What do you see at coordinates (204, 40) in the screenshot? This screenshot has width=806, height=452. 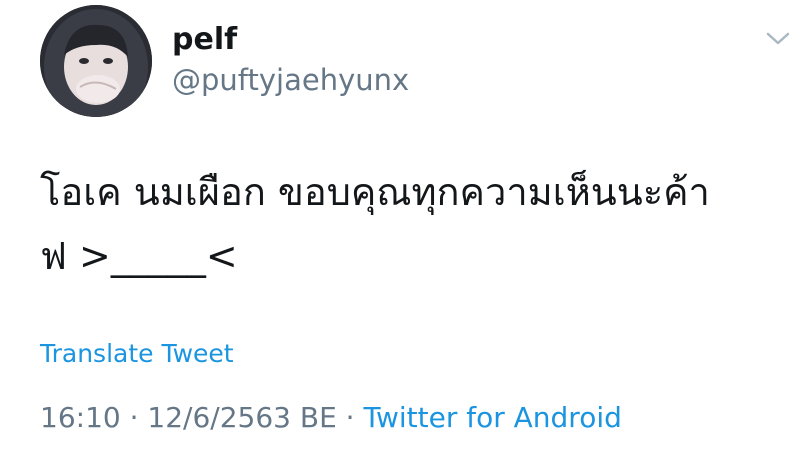 I see `display-name: pelf` at bounding box center [204, 40].